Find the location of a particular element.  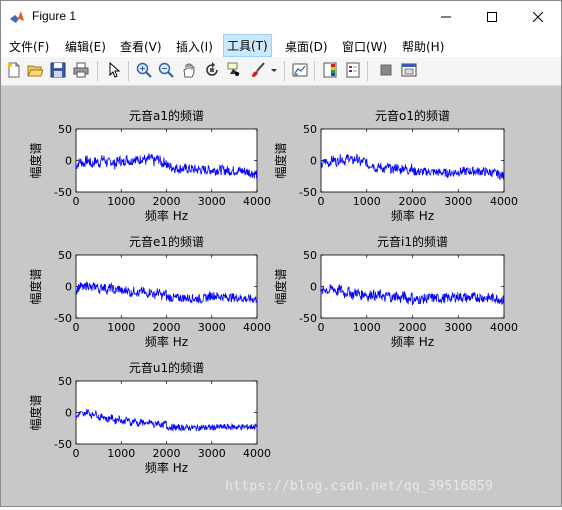

matlab-app-icon is located at coordinates (17, 17).